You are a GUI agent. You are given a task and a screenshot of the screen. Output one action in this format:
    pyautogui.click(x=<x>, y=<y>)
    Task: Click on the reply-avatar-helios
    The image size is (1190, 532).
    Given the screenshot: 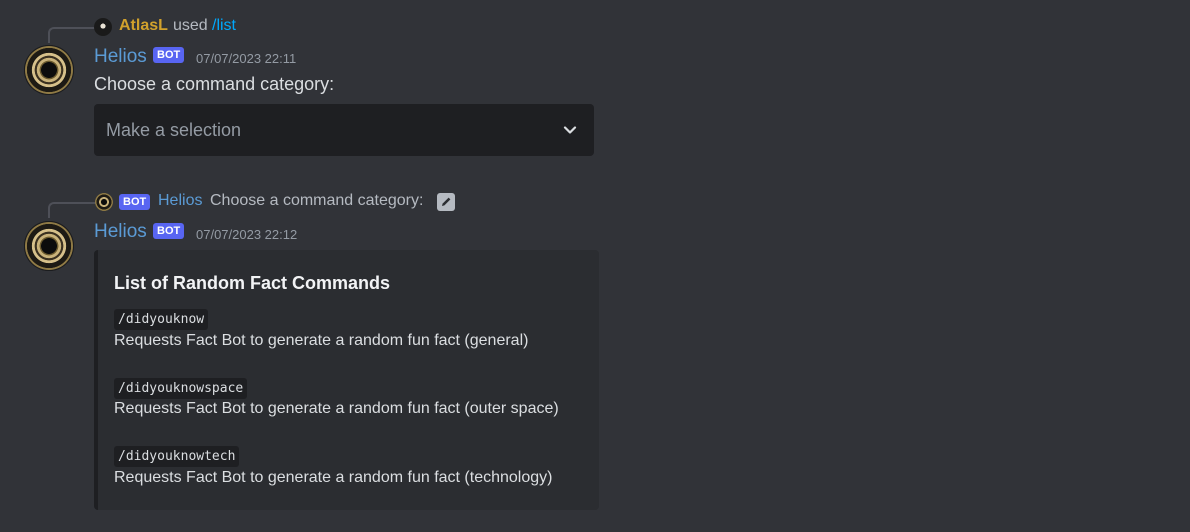 What is the action you would take?
    pyautogui.click(x=104, y=202)
    